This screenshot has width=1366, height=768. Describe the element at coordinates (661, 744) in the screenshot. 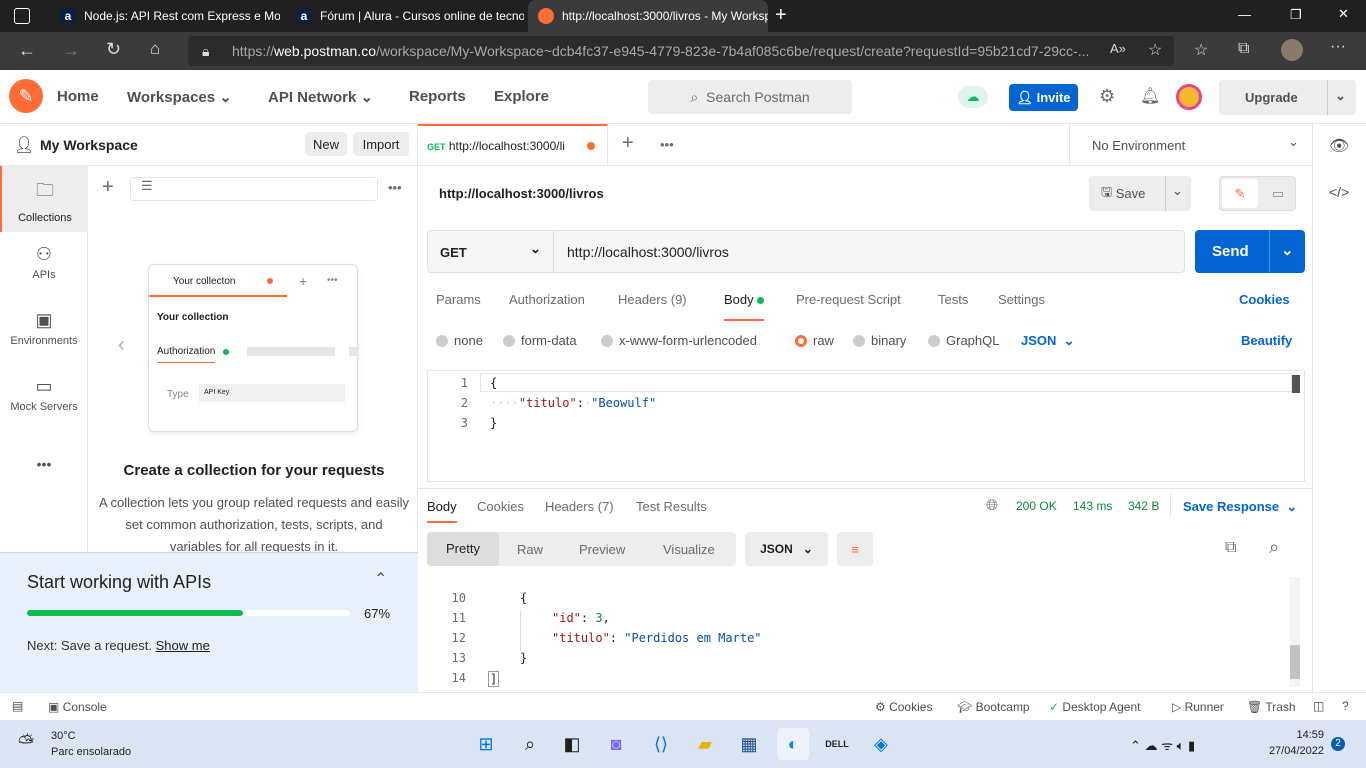

I see `vscode-icon: ⟨⟩` at that location.